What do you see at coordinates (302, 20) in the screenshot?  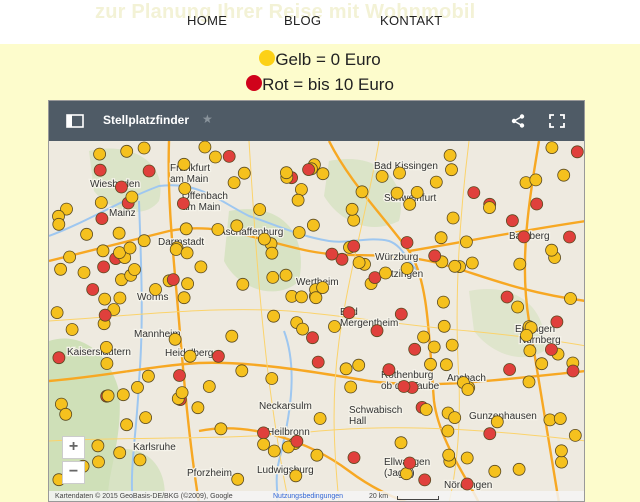 I see `nav-blog-link: BLOG` at bounding box center [302, 20].